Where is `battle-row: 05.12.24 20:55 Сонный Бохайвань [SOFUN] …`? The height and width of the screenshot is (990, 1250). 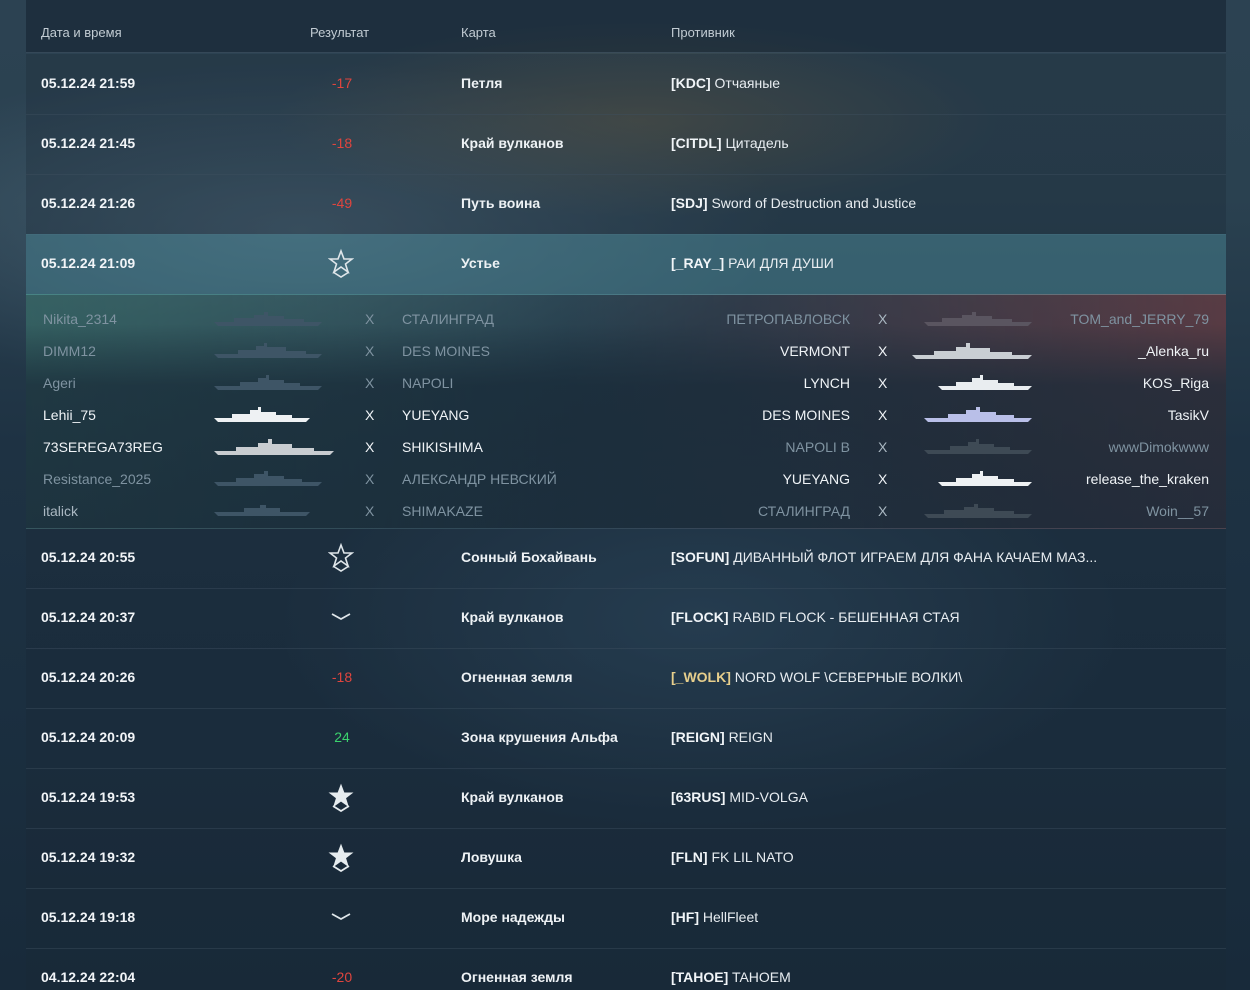
battle-row: 05.12.24 20:55 Сонный Бохайвань [SOFUN] … is located at coordinates (626, 558).